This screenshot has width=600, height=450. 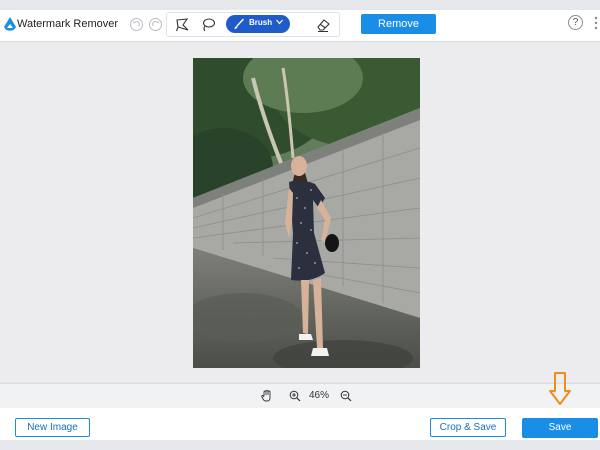 I want to click on brush-tool-dropdown: Brush, so click(x=258, y=24).